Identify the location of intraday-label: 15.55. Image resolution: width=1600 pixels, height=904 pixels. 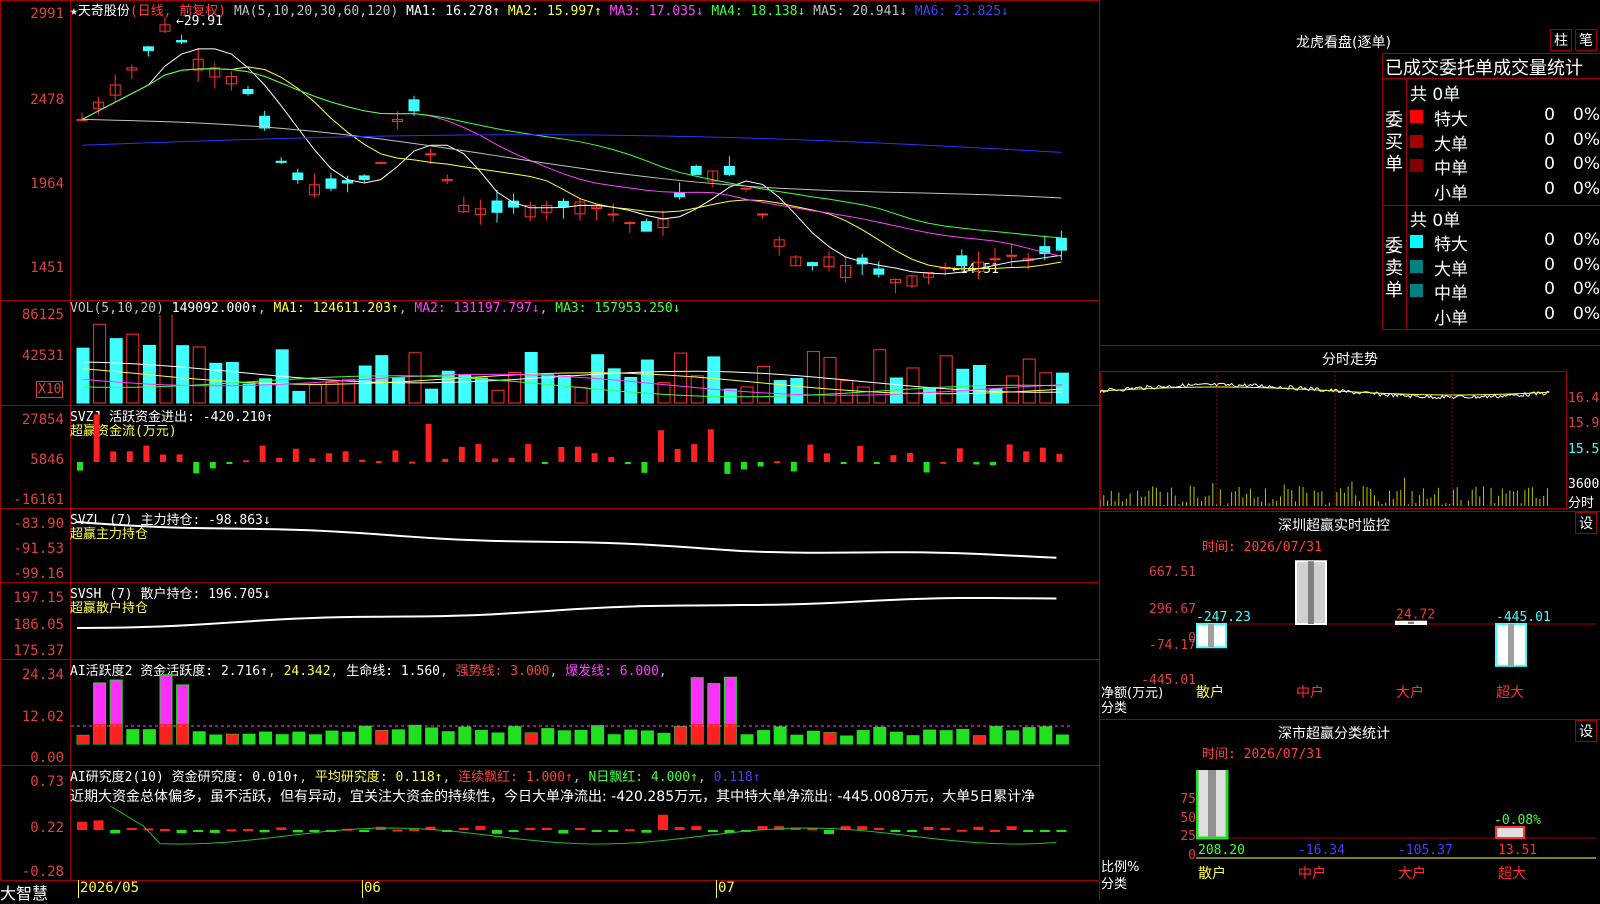
(1584, 449).